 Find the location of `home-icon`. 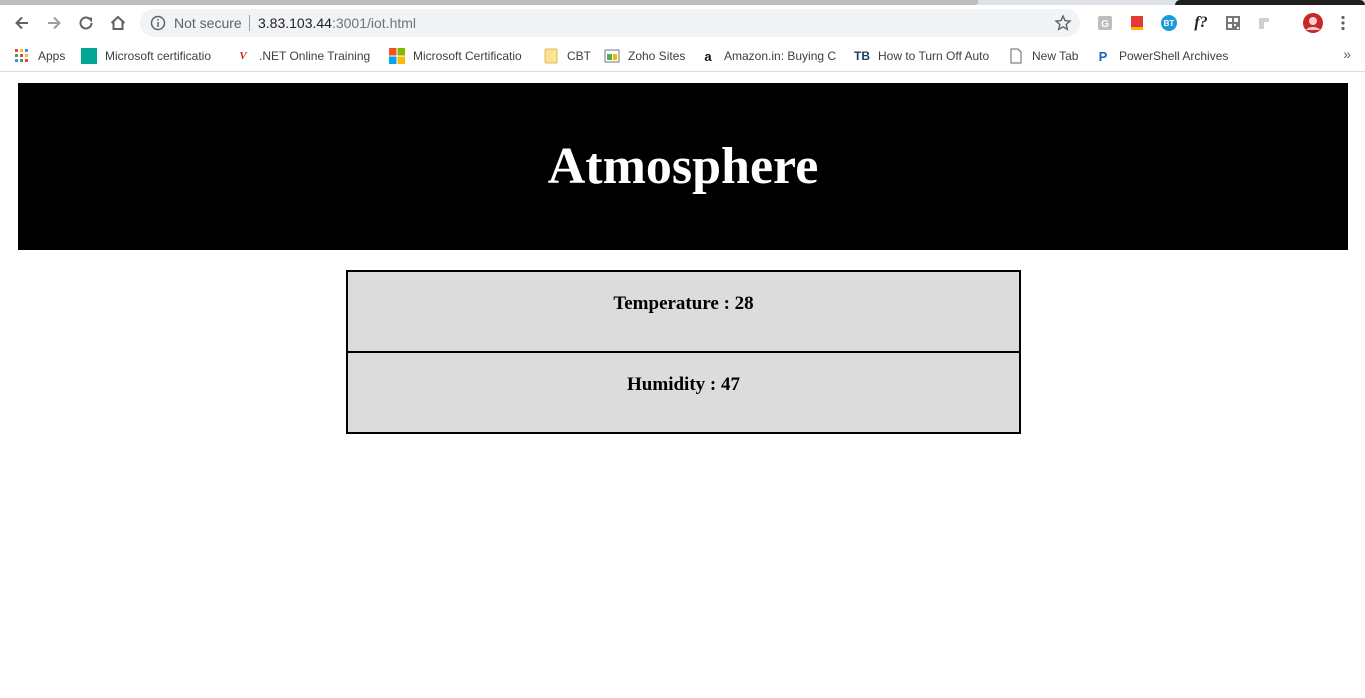

home-icon is located at coordinates (118, 22).